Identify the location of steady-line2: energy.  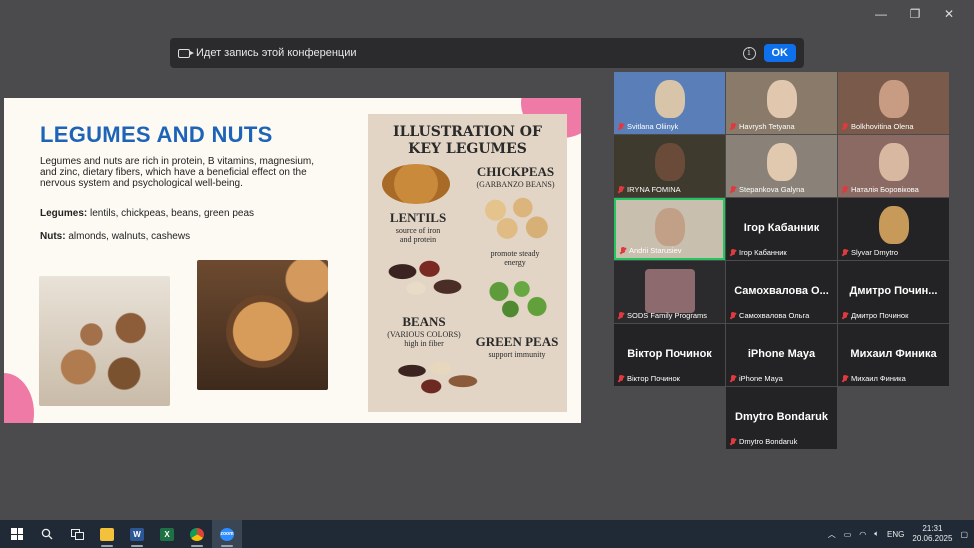
(515, 262).